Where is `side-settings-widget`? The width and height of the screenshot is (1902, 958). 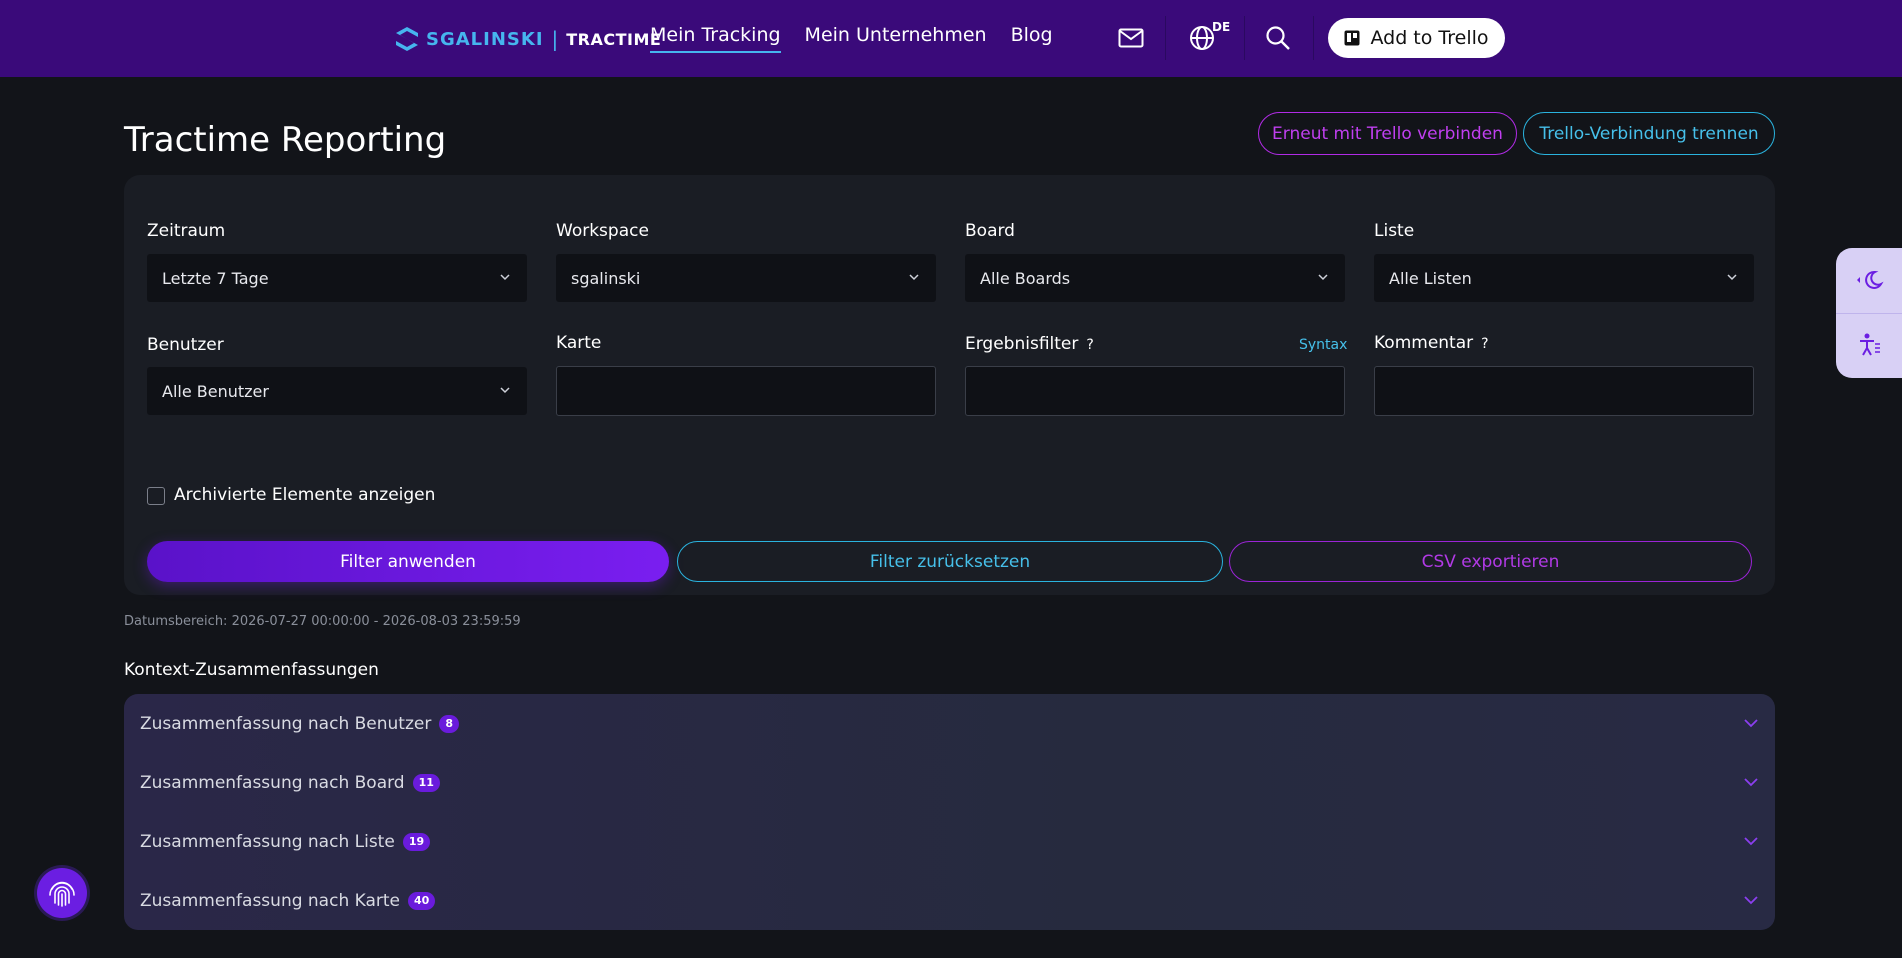
side-settings-widget is located at coordinates (1869, 313).